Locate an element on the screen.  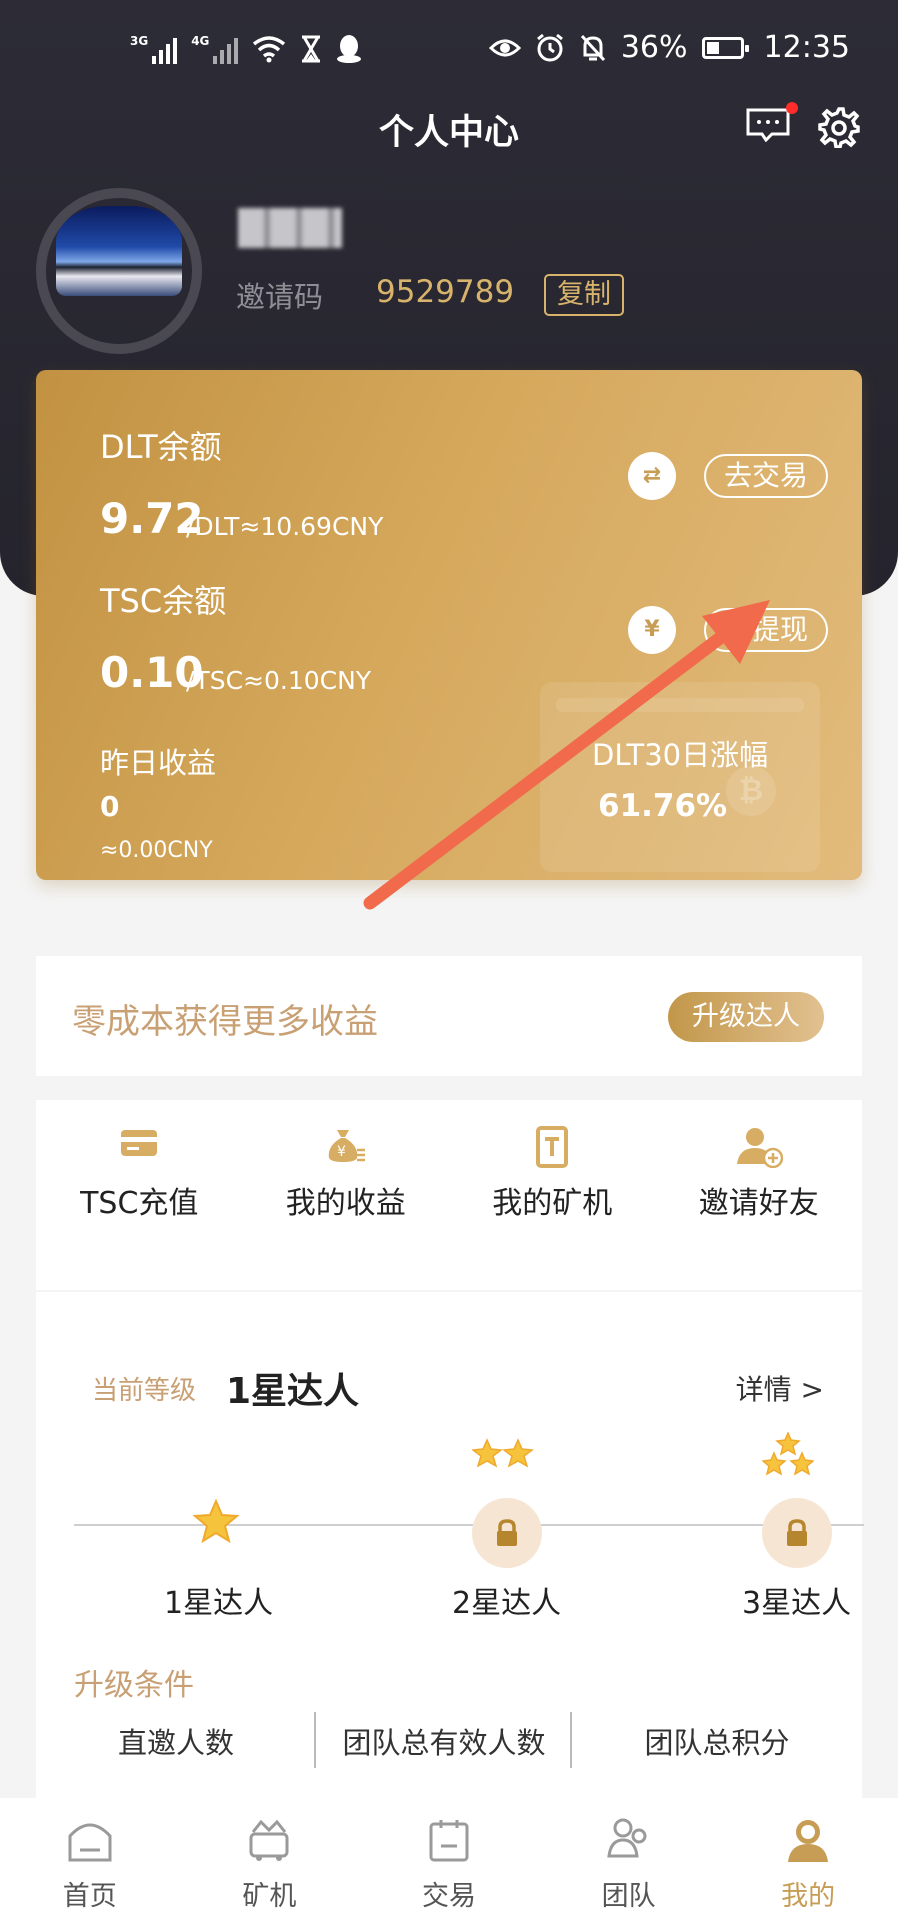
avatar is located at coordinates (119, 271).